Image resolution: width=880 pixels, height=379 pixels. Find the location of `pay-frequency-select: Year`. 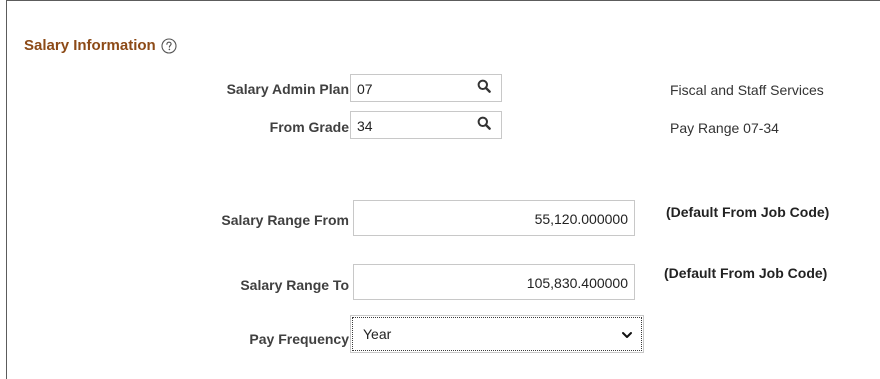

pay-frequency-select: Year is located at coordinates (497, 334).